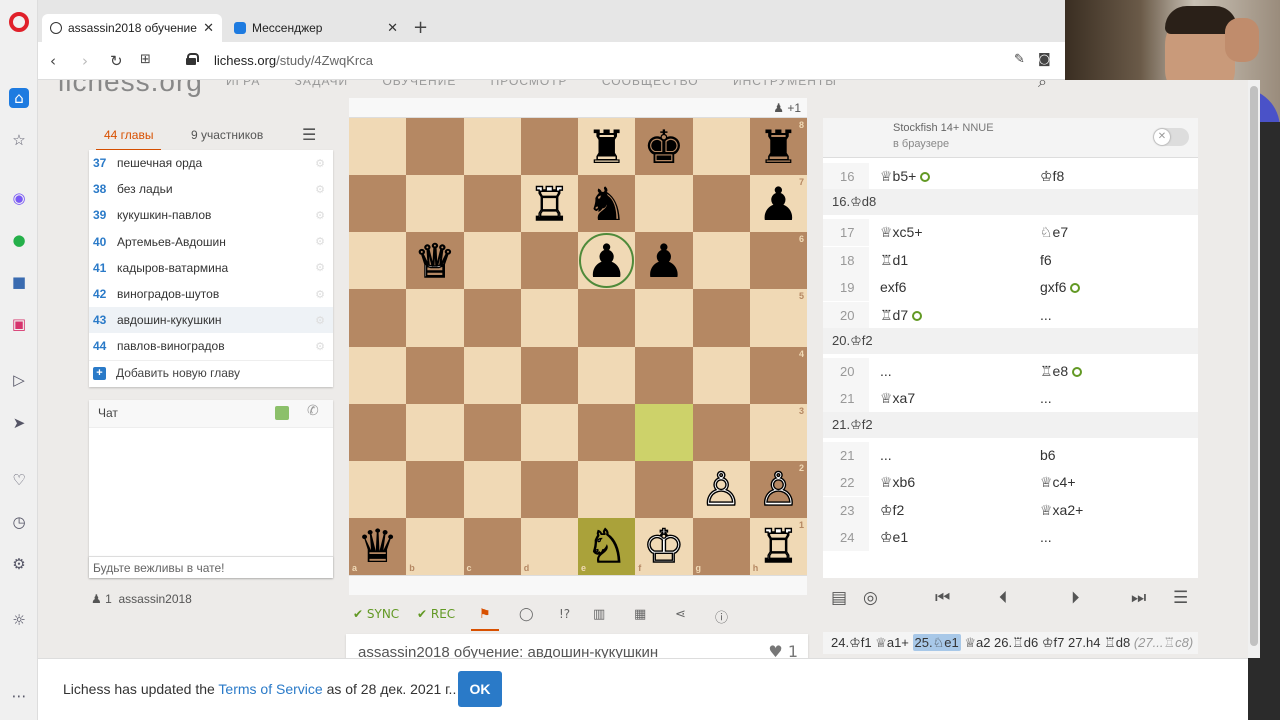 The width and height of the screenshot is (1280, 720). What do you see at coordinates (894, 260) in the screenshot?
I see `white-move: ♖d1` at bounding box center [894, 260].